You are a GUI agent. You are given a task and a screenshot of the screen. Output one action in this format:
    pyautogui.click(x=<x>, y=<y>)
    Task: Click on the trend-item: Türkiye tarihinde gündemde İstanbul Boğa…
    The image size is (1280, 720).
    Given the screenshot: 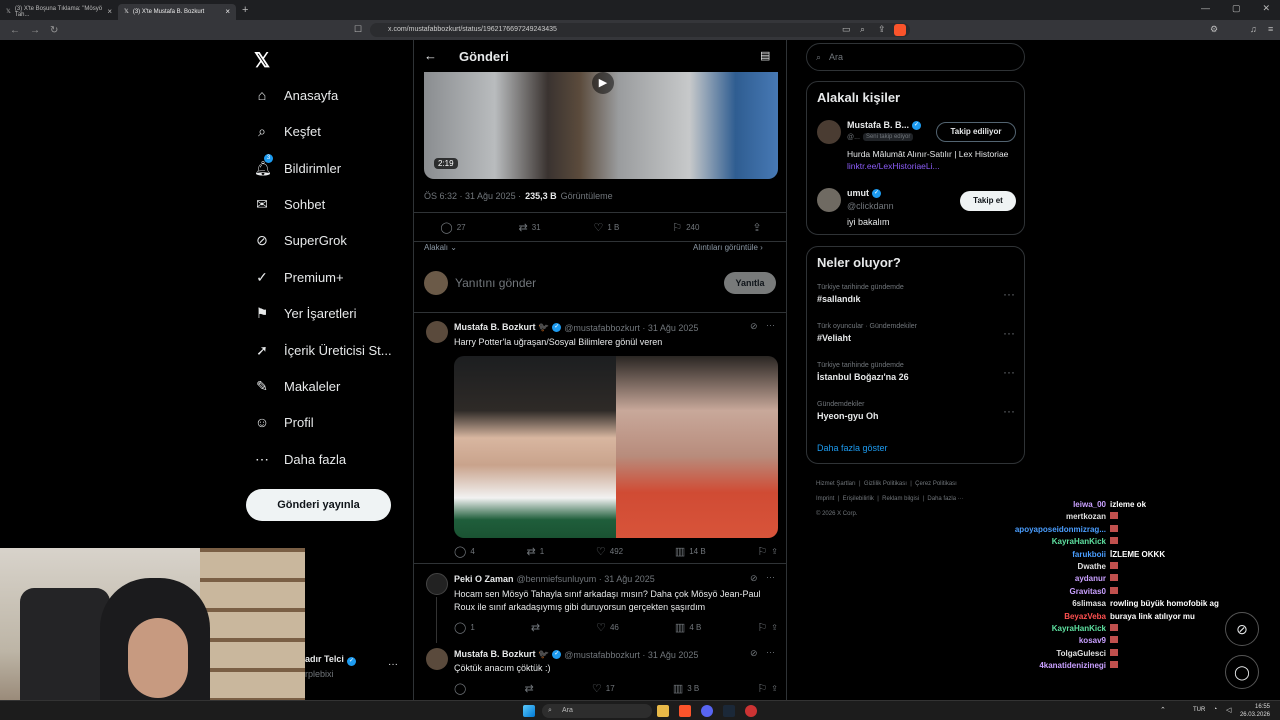 What is the action you would take?
    pyautogui.click(x=863, y=372)
    